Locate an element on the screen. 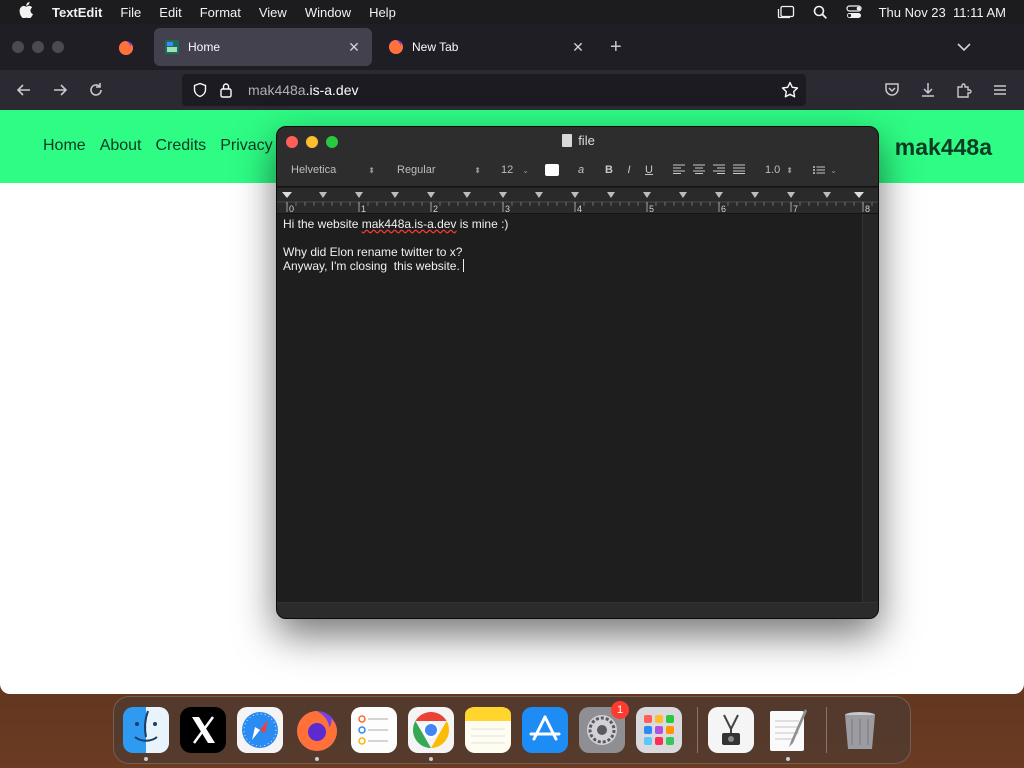 The width and height of the screenshot is (1024, 768). dock-reminders is located at coordinates (374, 730).